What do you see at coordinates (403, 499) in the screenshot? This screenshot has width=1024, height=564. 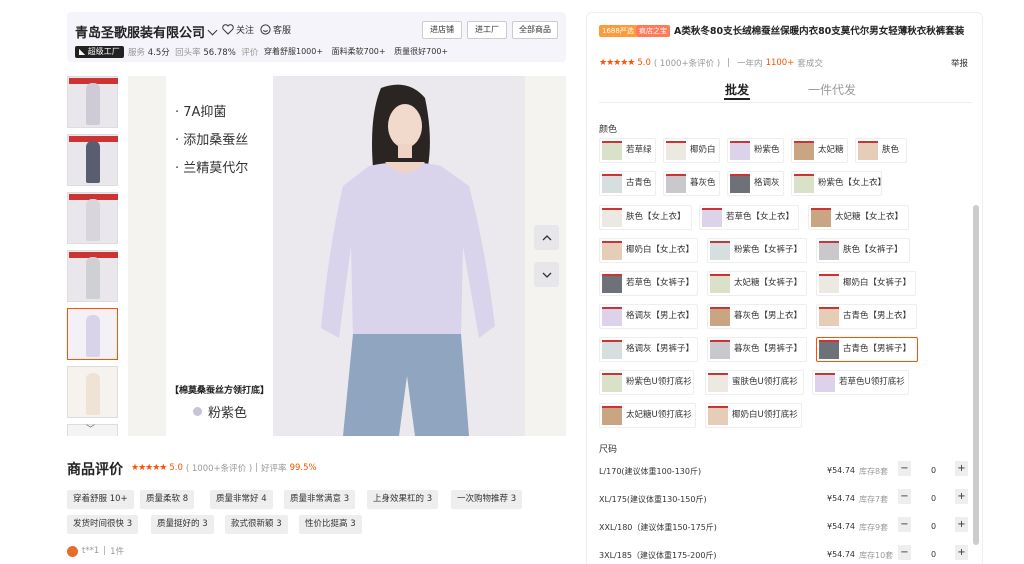 I see `review-tag: 上身效果杠的 3` at bounding box center [403, 499].